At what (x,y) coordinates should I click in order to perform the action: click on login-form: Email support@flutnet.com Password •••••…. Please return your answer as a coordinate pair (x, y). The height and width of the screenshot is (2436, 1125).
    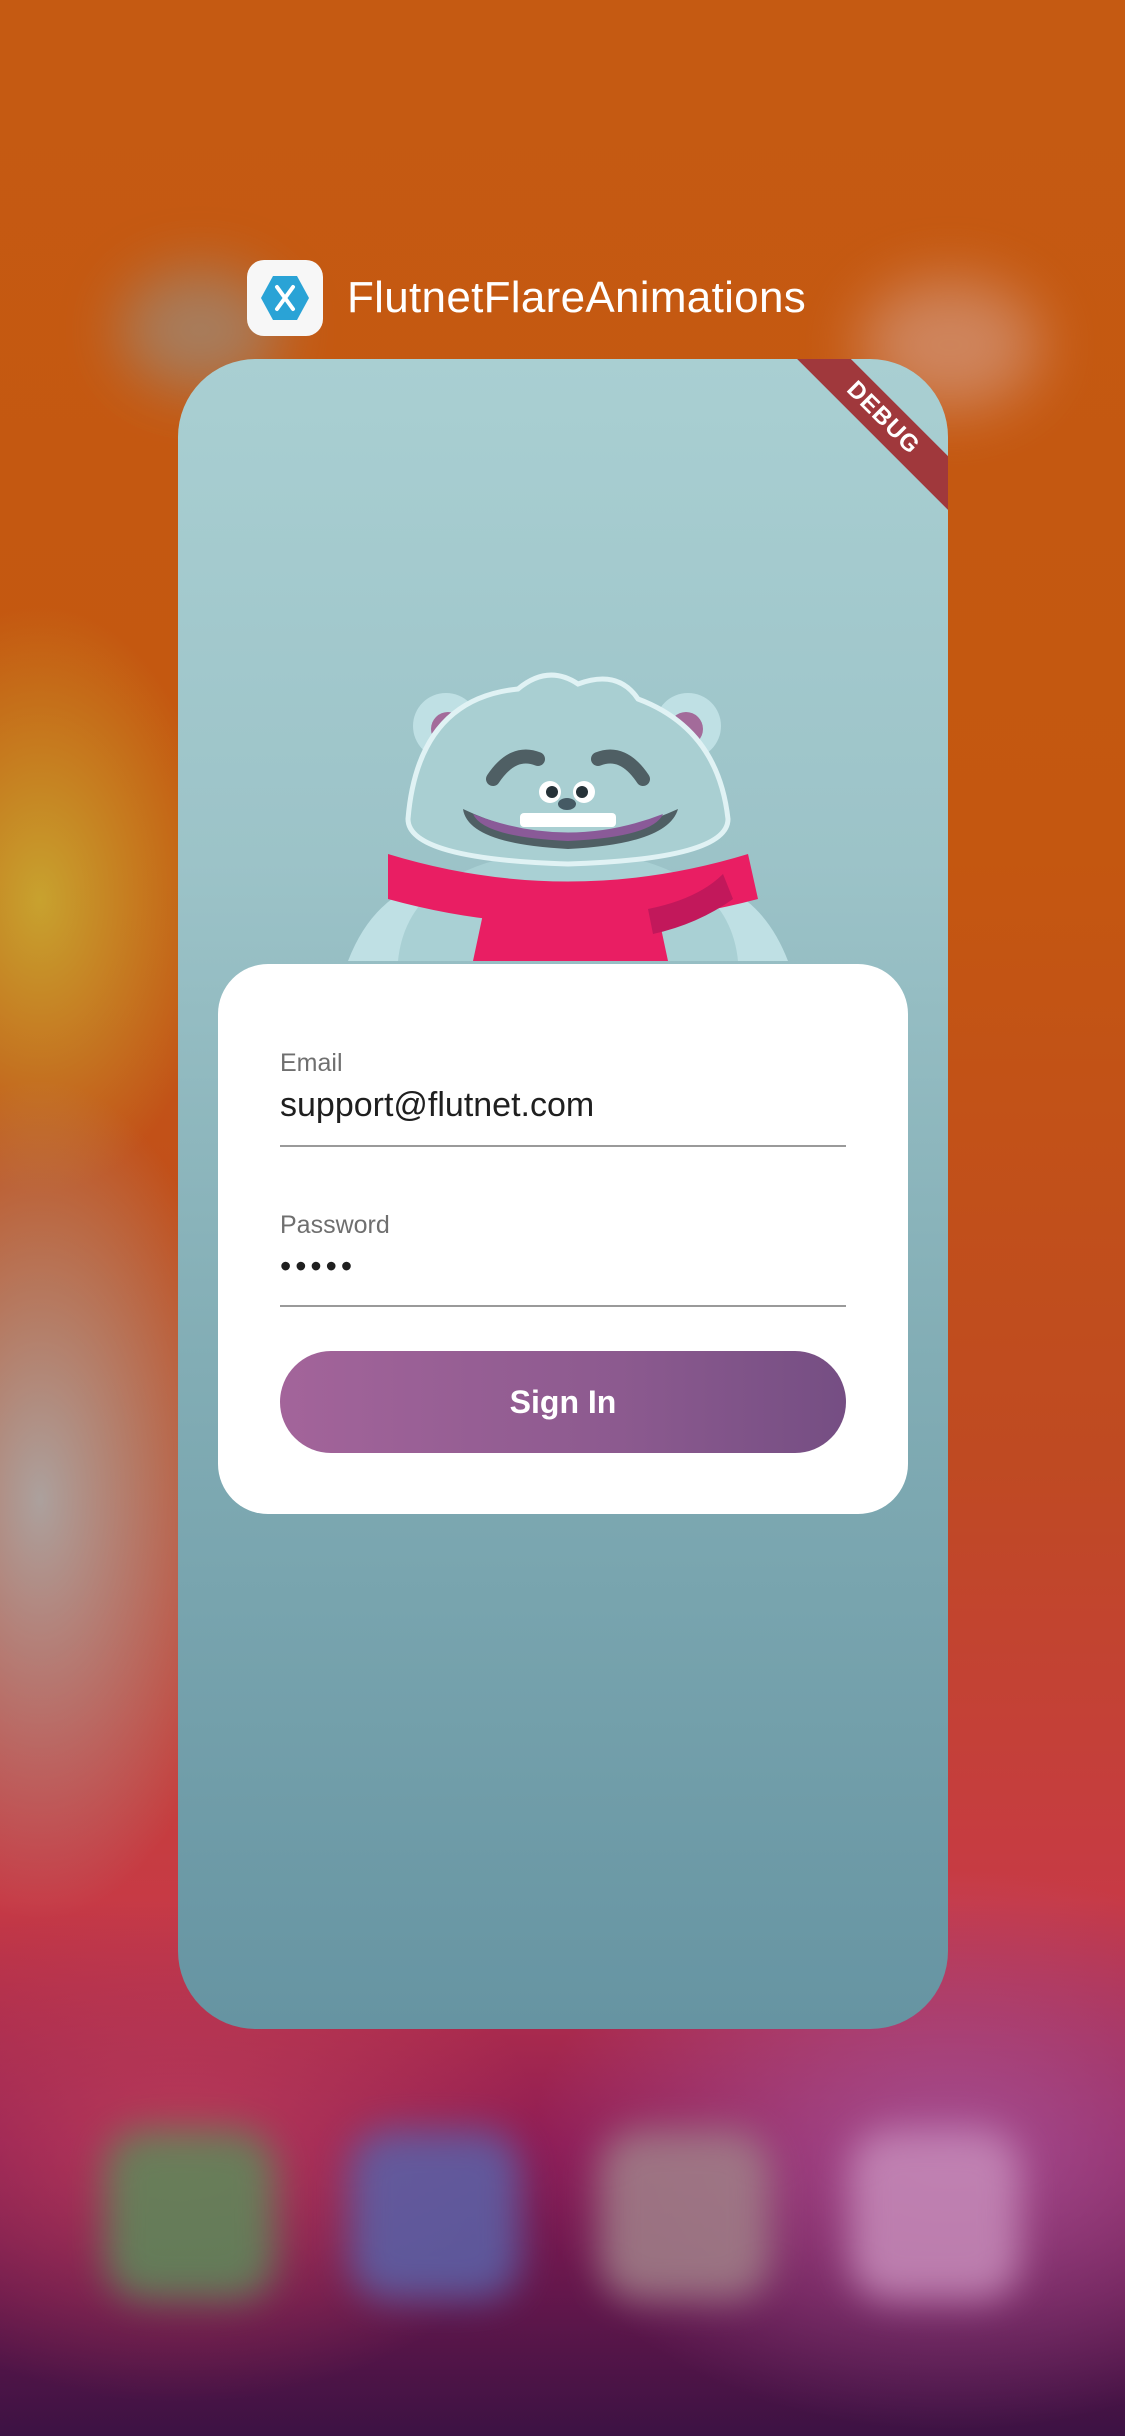
    Looking at the image, I should click on (563, 1239).